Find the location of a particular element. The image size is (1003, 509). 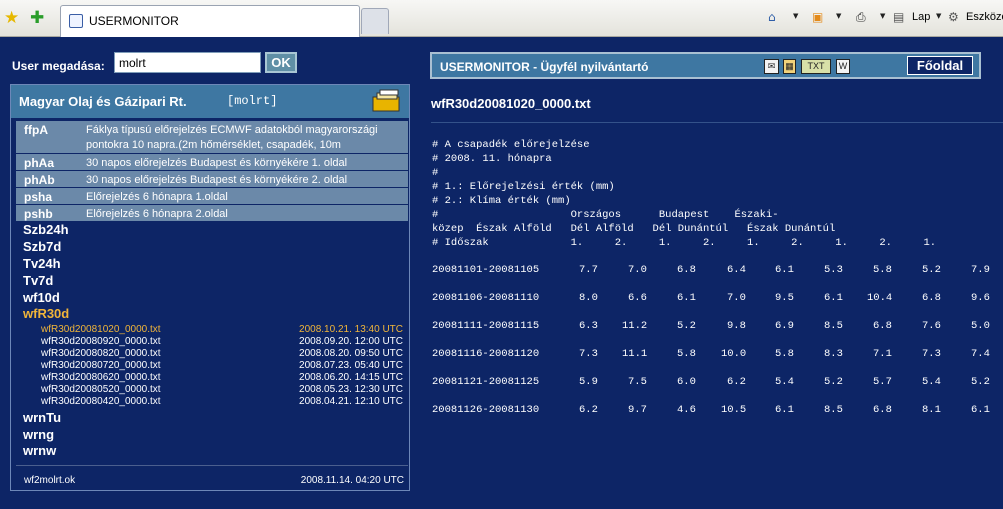

value-cell: 9.6 is located at coordinates (980, 298).